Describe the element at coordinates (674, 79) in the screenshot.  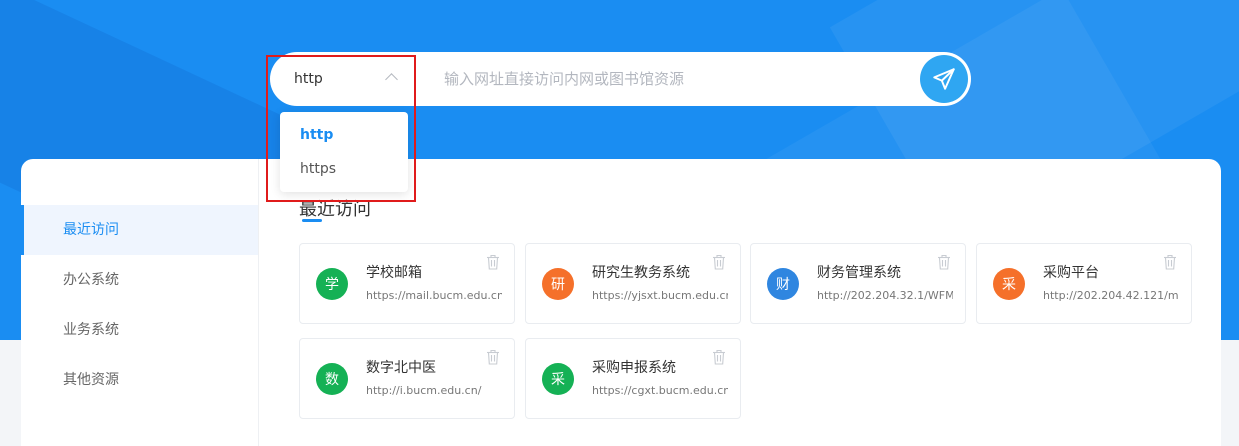
I see `url-input` at that location.